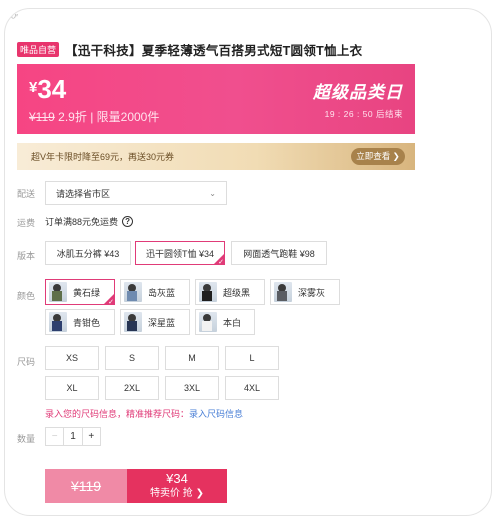 This screenshot has height=522, width=500. Describe the element at coordinates (252, 358) in the screenshot. I see `size-option: L` at that location.